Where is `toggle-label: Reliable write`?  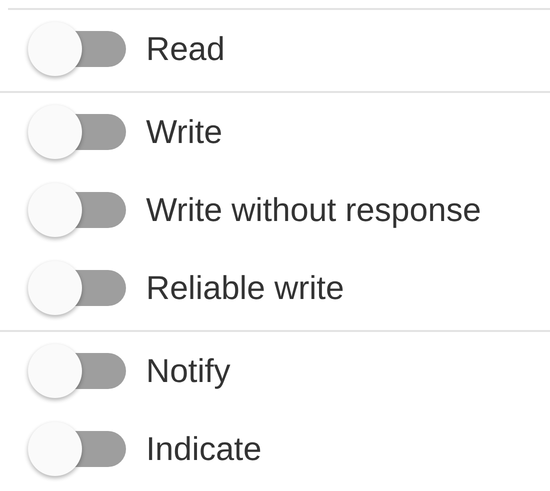
toggle-label: Reliable write is located at coordinates (245, 288).